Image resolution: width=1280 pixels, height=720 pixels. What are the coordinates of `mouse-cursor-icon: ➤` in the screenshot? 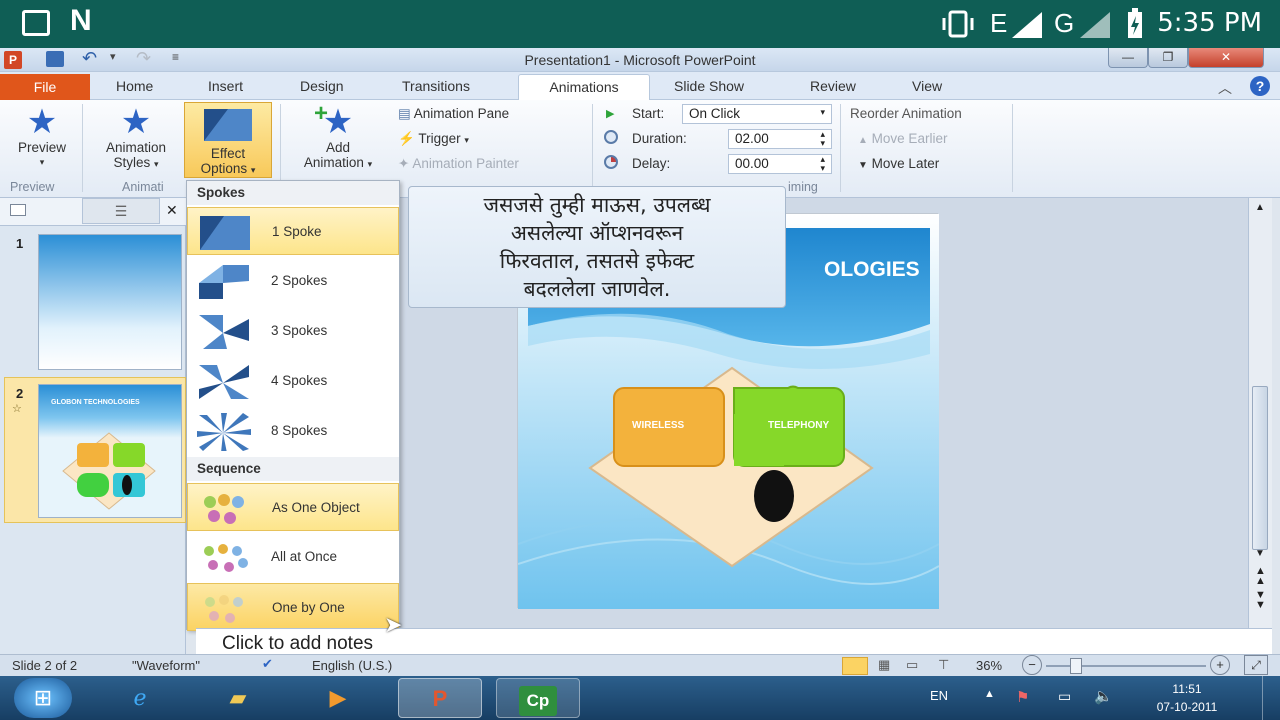 It's located at (393, 624).